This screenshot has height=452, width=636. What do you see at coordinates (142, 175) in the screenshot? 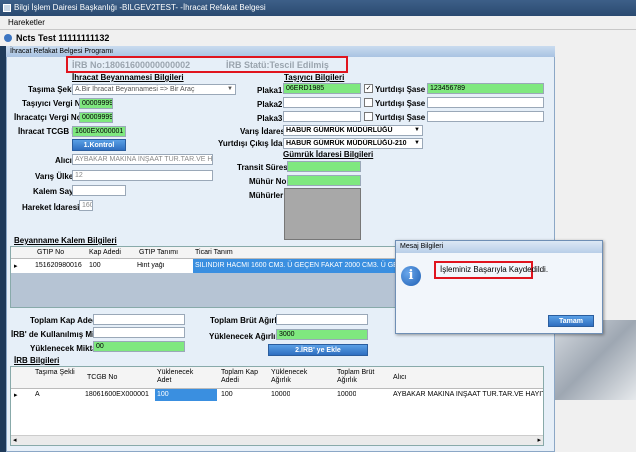
I see `varis-ulkesi-field: 12` at bounding box center [142, 175].